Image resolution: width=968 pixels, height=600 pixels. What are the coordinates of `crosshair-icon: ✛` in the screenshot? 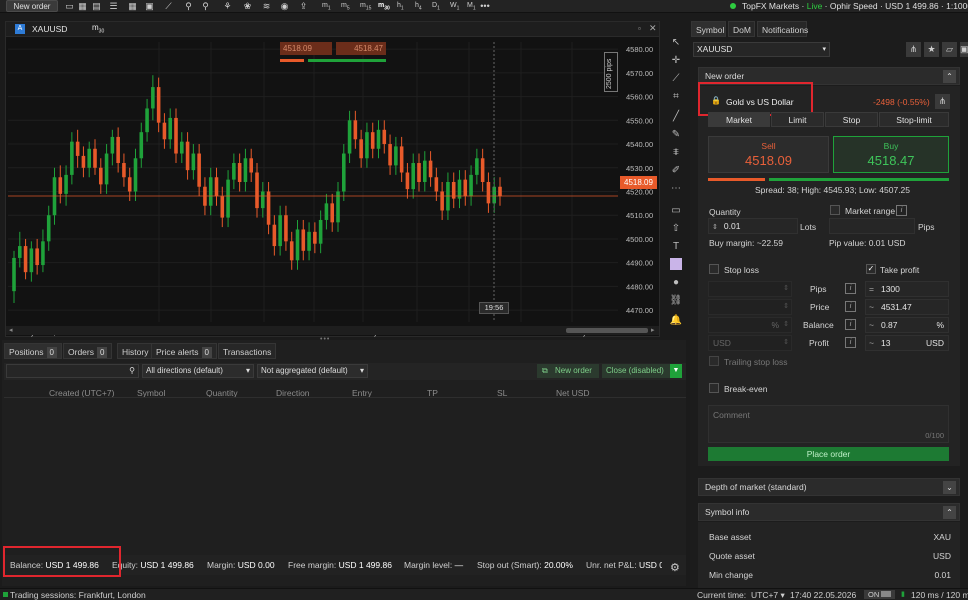 It's located at (676, 61).